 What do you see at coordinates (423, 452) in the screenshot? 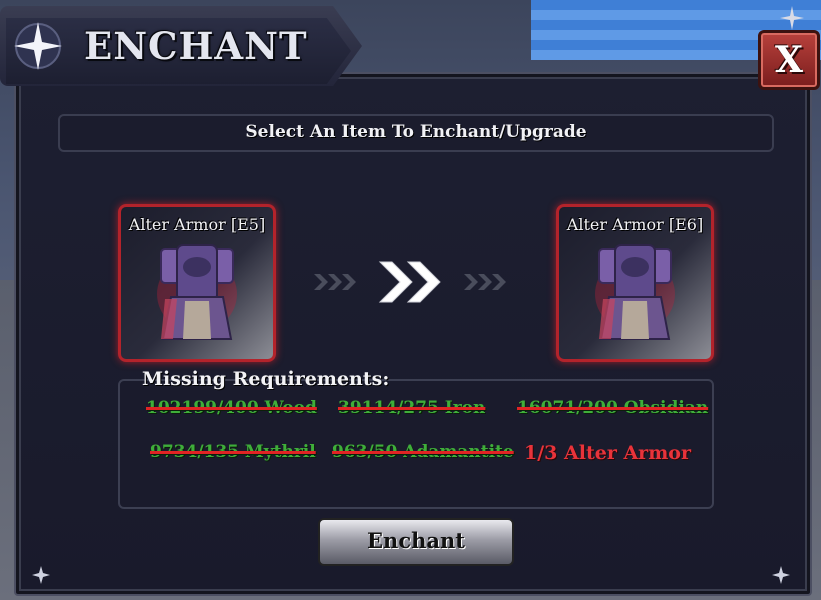
I see `requirement-adamantite: 963/50 Adamantite` at bounding box center [423, 452].